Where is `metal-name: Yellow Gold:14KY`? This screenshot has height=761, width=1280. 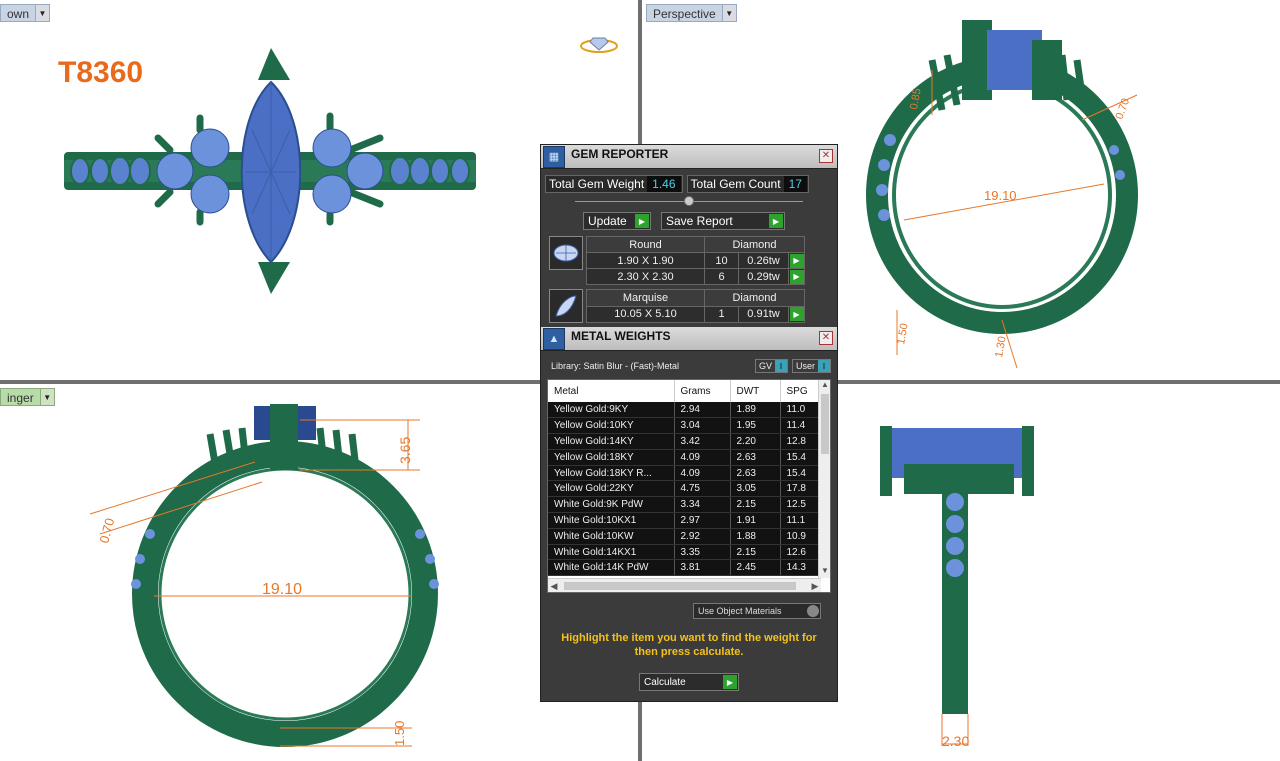
metal-name: Yellow Gold:14KY is located at coordinates (611, 441).